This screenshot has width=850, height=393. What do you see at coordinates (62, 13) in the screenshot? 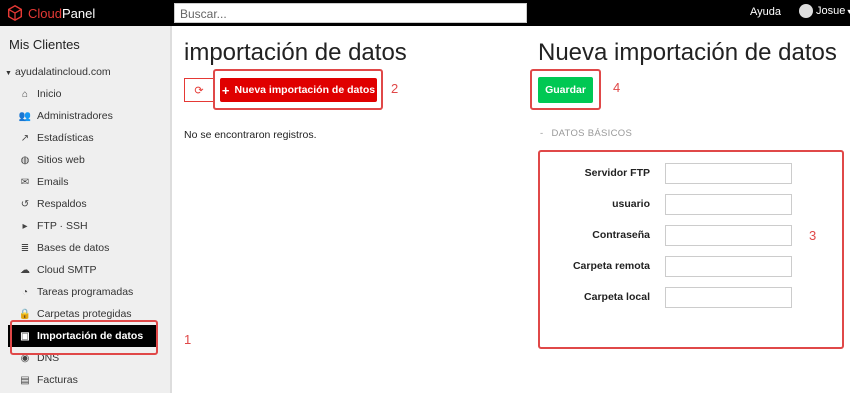
I see `logo-text: CloudPanel` at bounding box center [62, 13].